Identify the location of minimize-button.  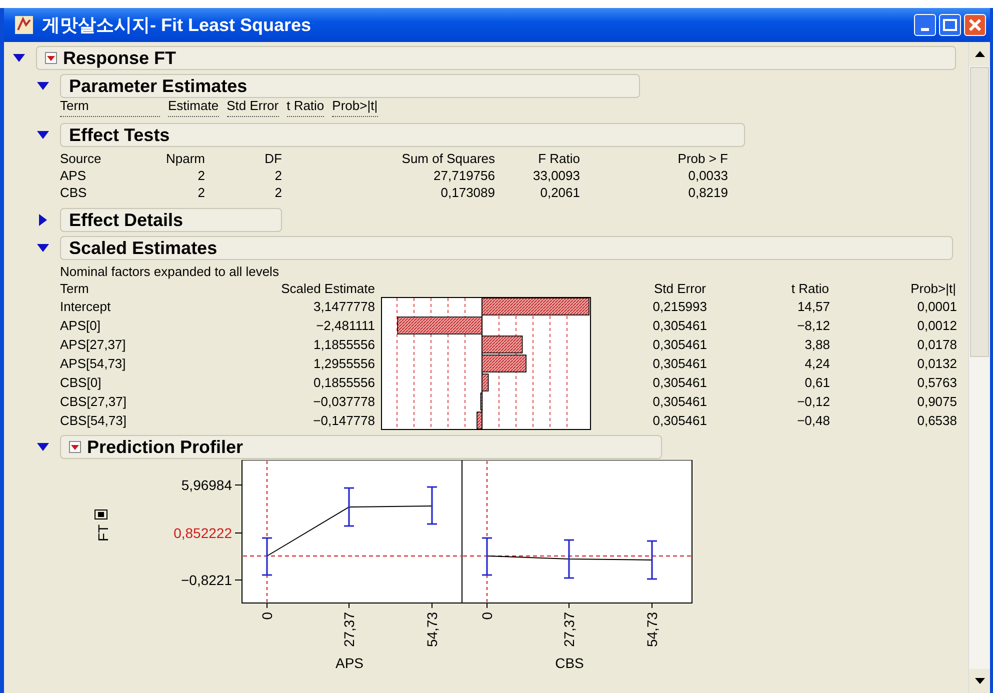
(925, 25).